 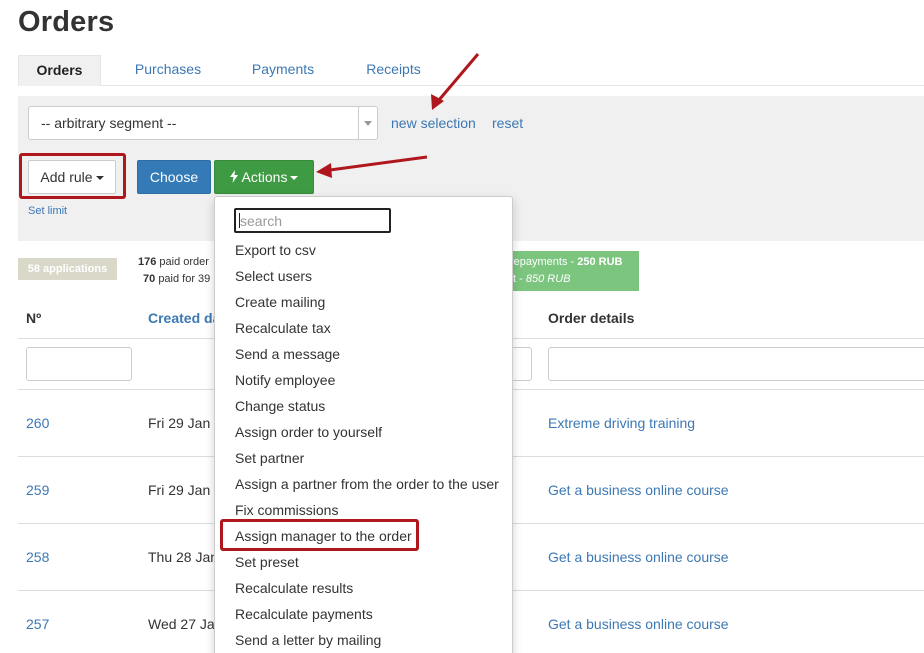 What do you see at coordinates (147, 262) in the screenshot?
I see `paid-orders-count: 176` at bounding box center [147, 262].